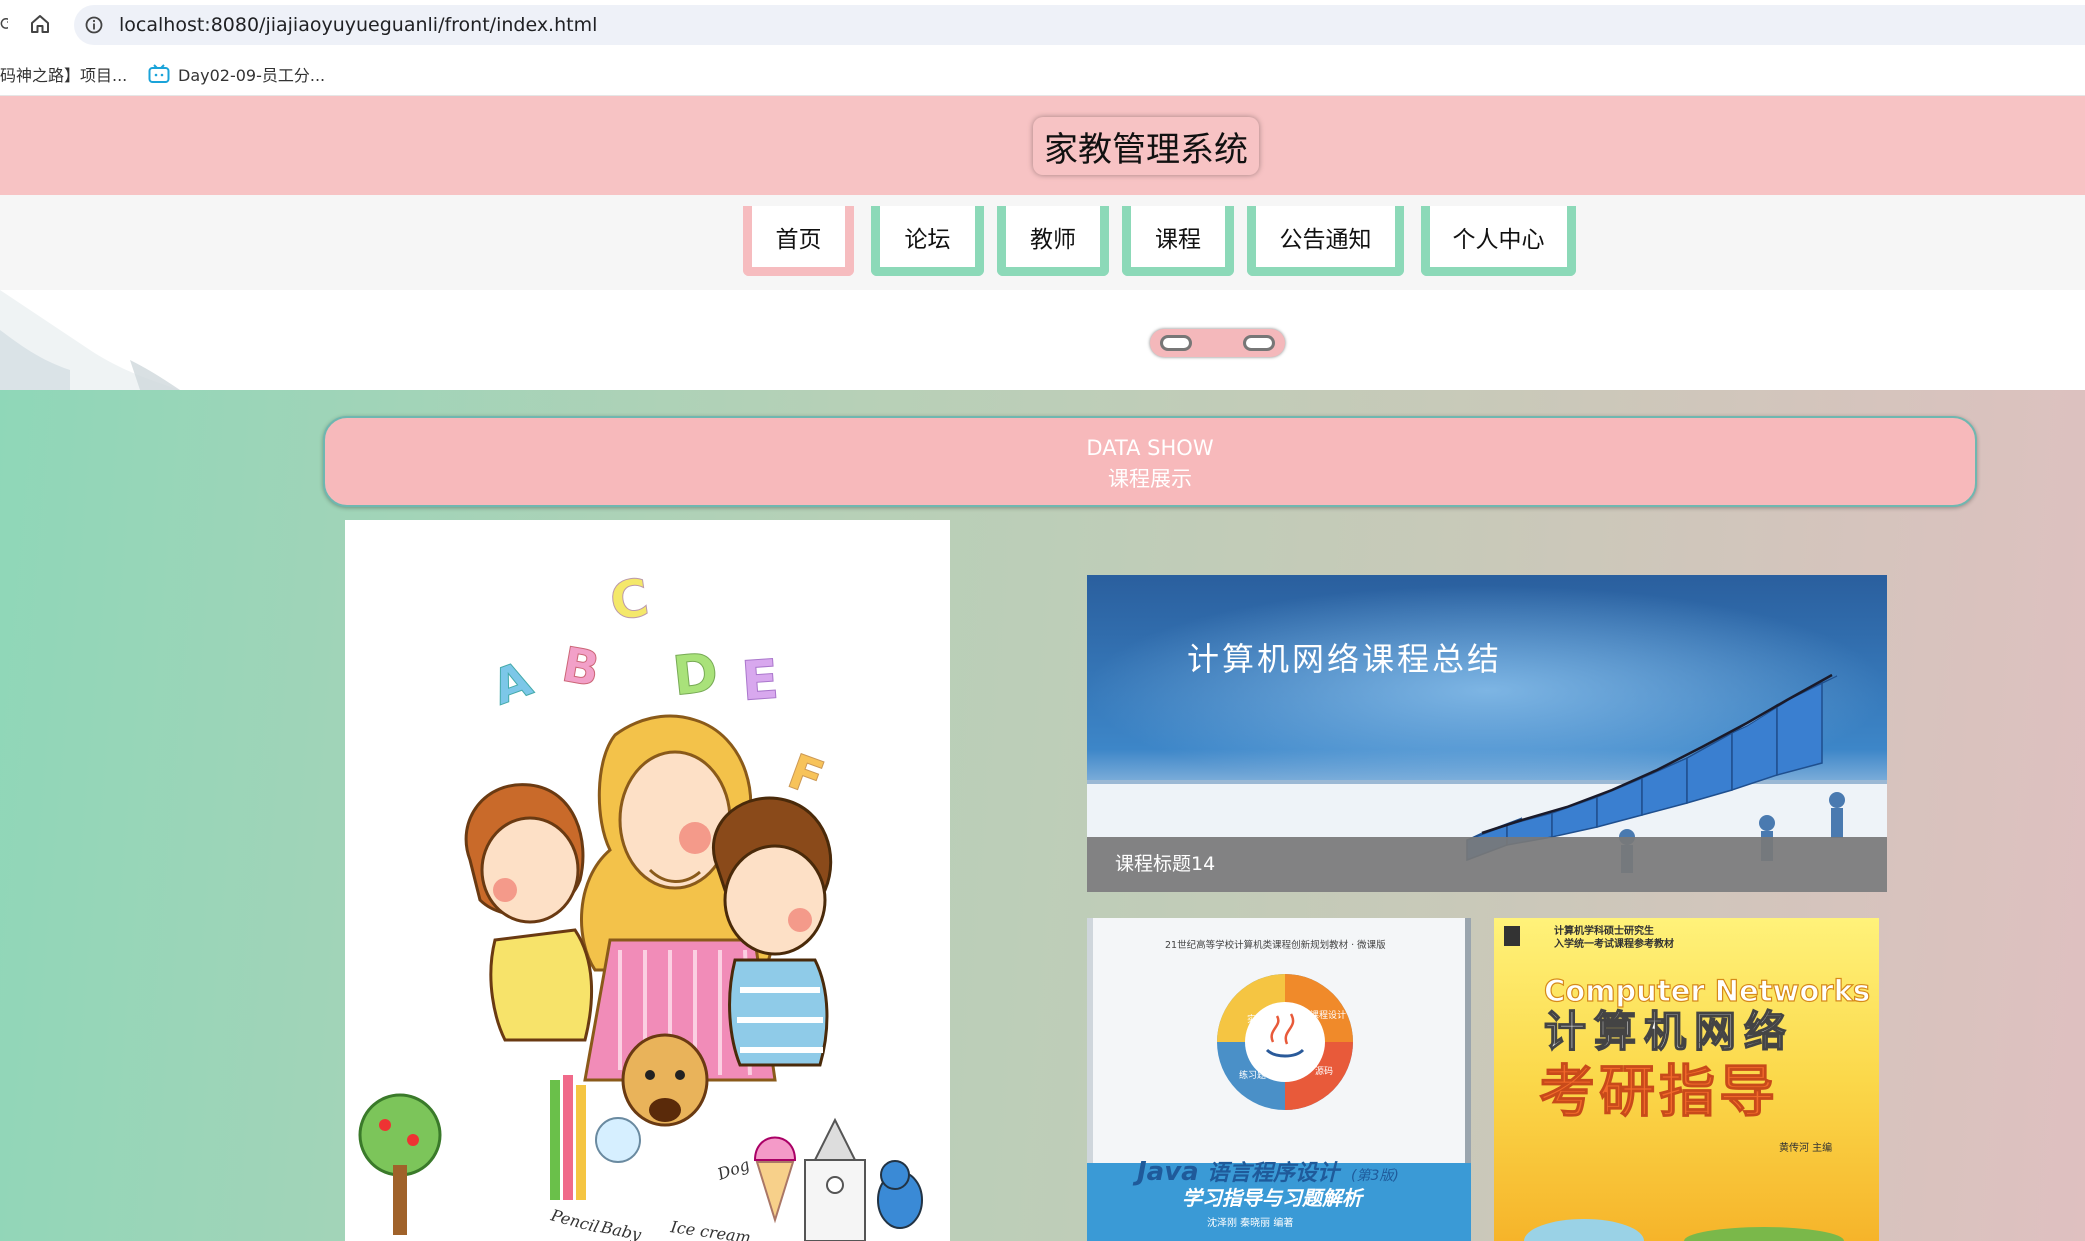 The image size is (2085, 1241). Describe the element at coordinates (1273, 1198) in the screenshot. I see `book-subtitle: 学习指导与习题解析` at that location.